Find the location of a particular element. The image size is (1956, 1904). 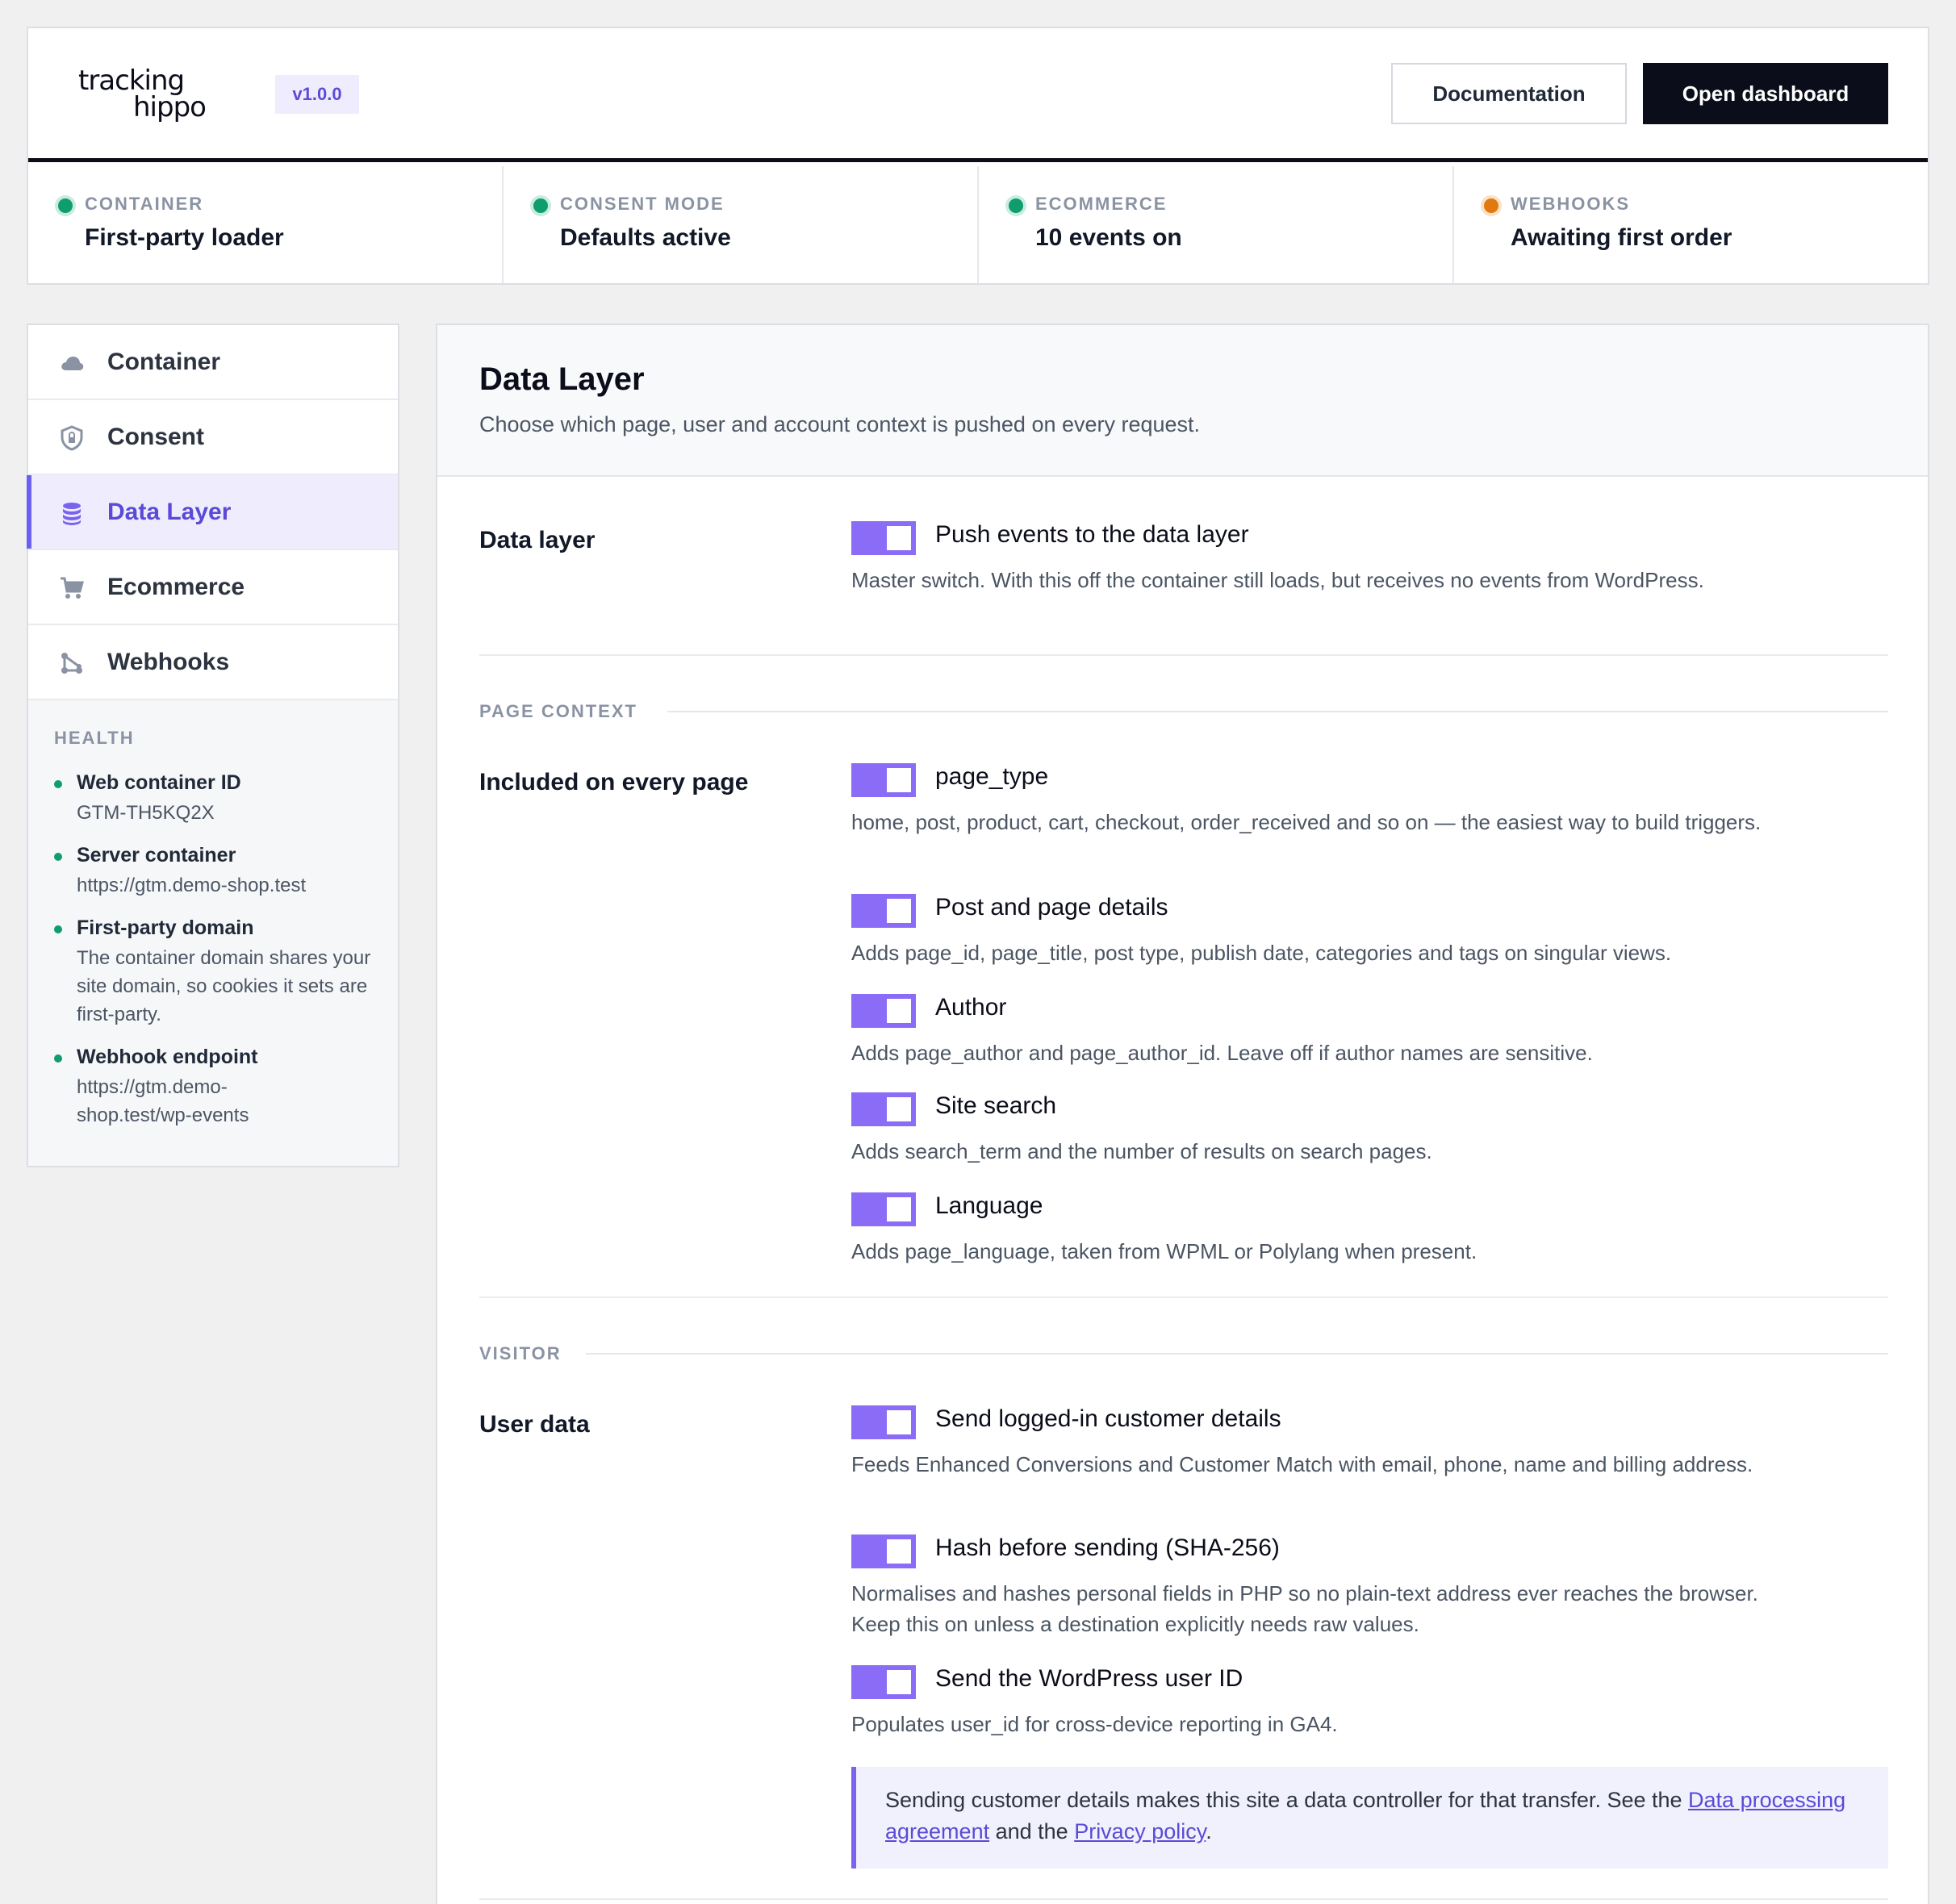

cloud-icon is located at coordinates (72, 363).